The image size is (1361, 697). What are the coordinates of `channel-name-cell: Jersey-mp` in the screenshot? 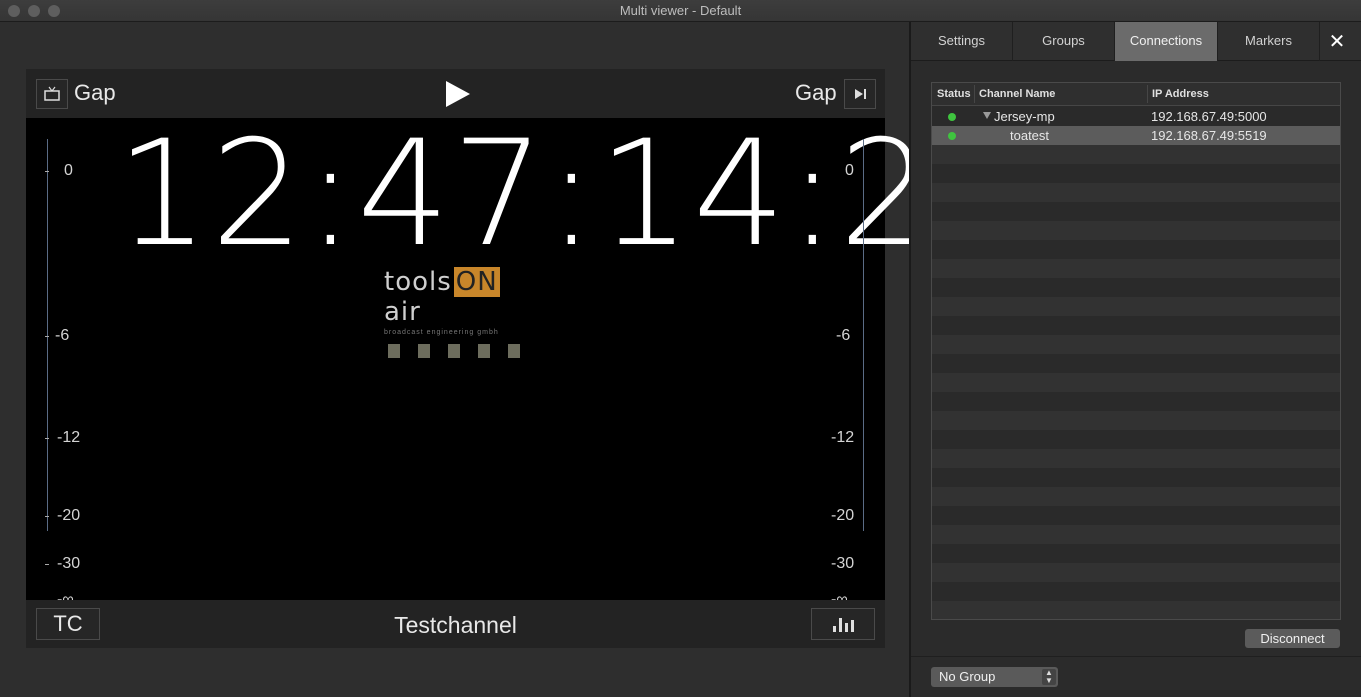 It's located at (1024, 116).